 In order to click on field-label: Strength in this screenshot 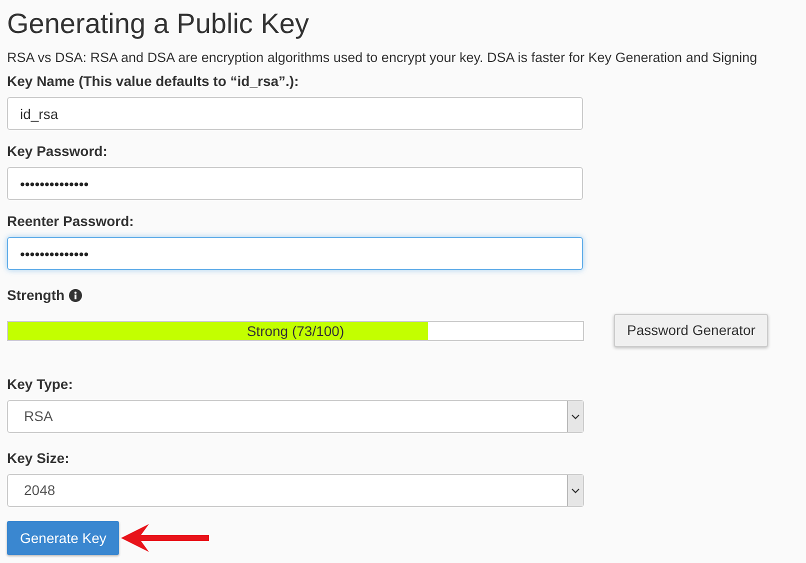, I will do `click(36, 295)`.